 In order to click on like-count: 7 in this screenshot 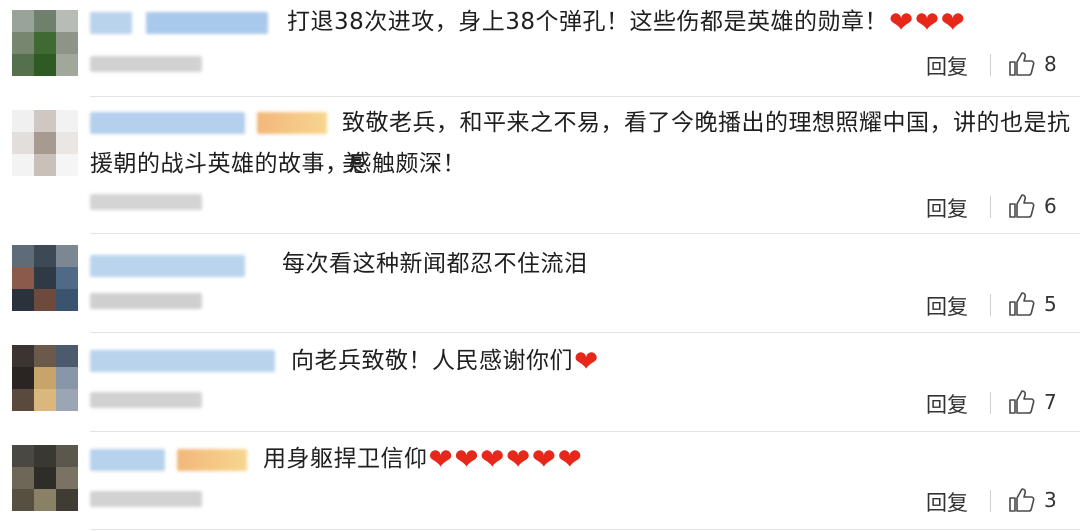, I will do `click(1050, 402)`.